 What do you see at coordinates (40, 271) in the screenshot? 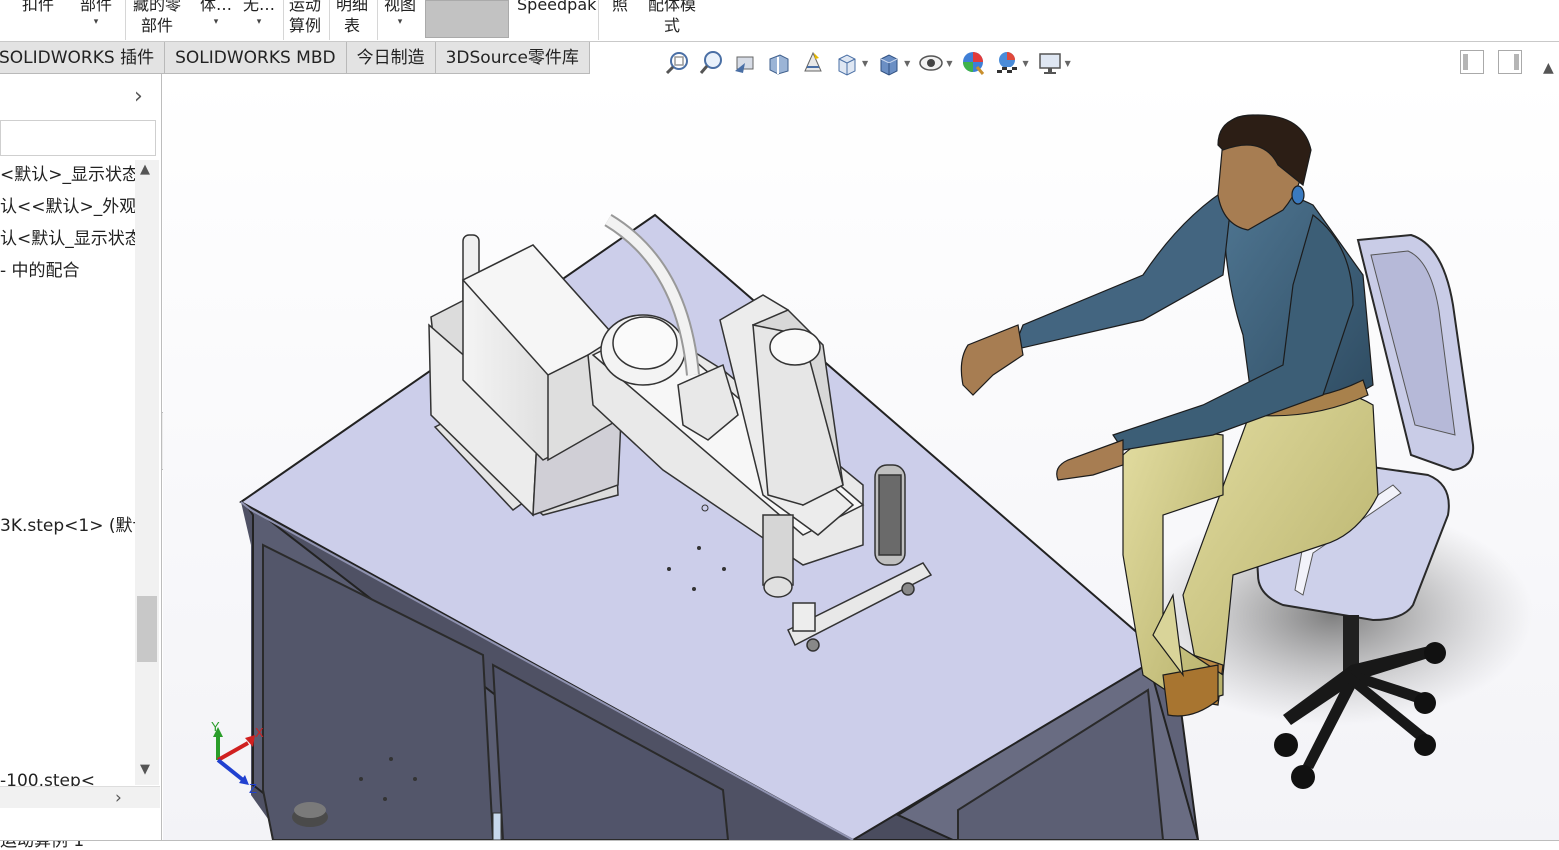
I see `tree-item-mates: - 中的配合` at bounding box center [40, 271].